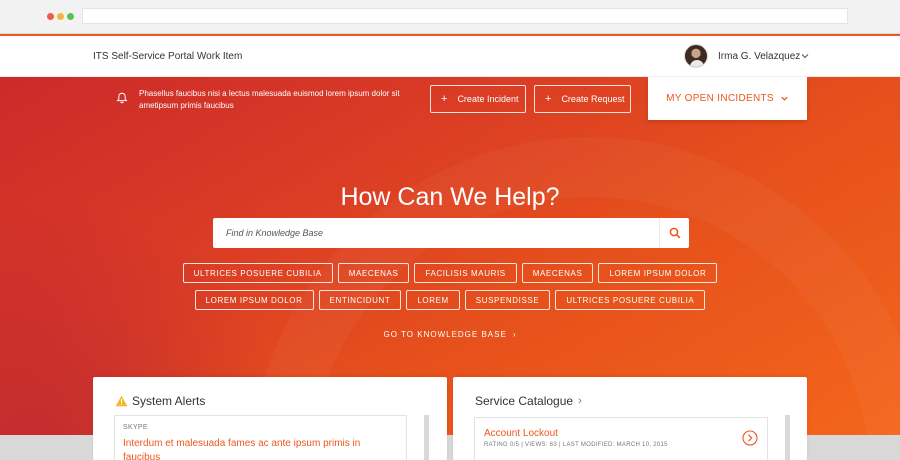 This screenshot has height=460, width=900. Describe the element at coordinates (465, 273) in the screenshot. I see `tag-chip: FACILISIS MAURIS` at that location.